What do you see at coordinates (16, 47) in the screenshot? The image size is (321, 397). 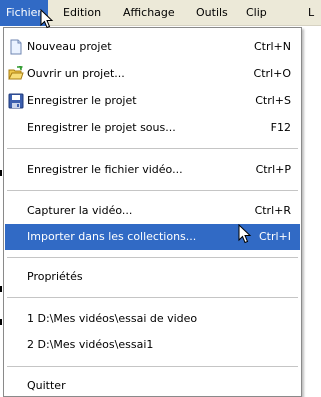 I see `new-project-icon` at bounding box center [16, 47].